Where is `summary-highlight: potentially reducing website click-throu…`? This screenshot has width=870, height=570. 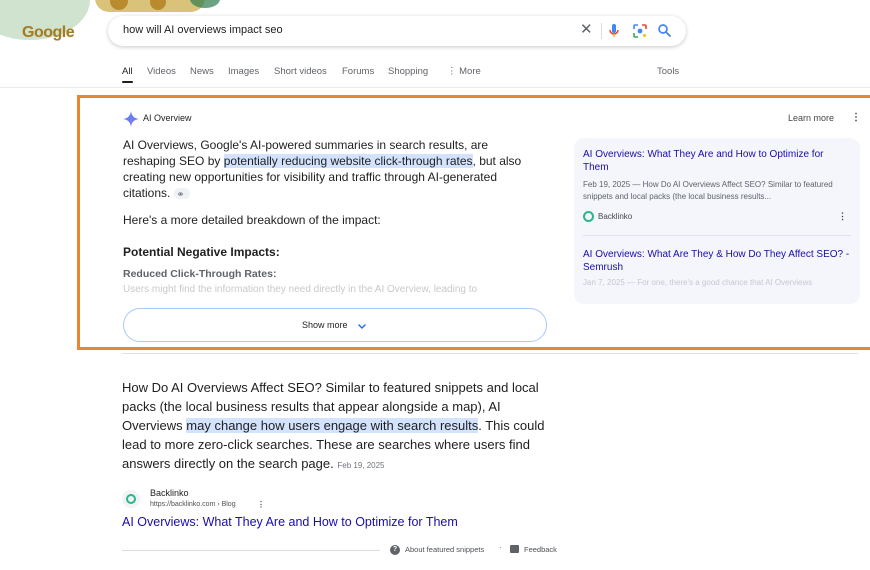 summary-highlight: potentially reducing website click-throu… is located at coordinates (348, 161).